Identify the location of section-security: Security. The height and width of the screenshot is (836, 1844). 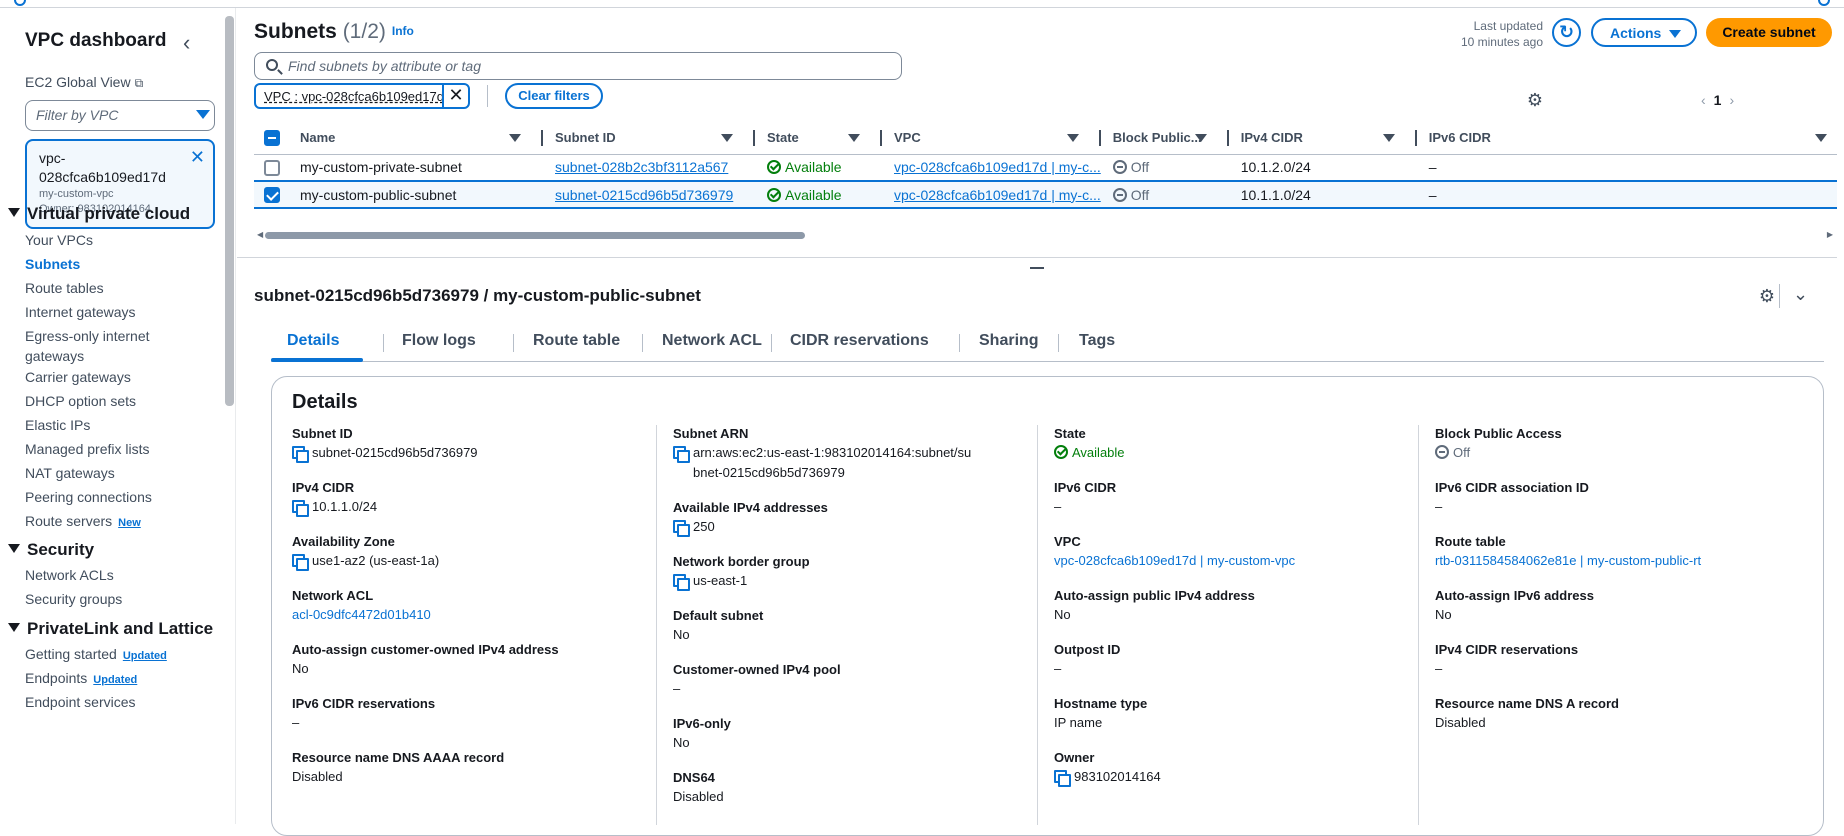
(51, 550).